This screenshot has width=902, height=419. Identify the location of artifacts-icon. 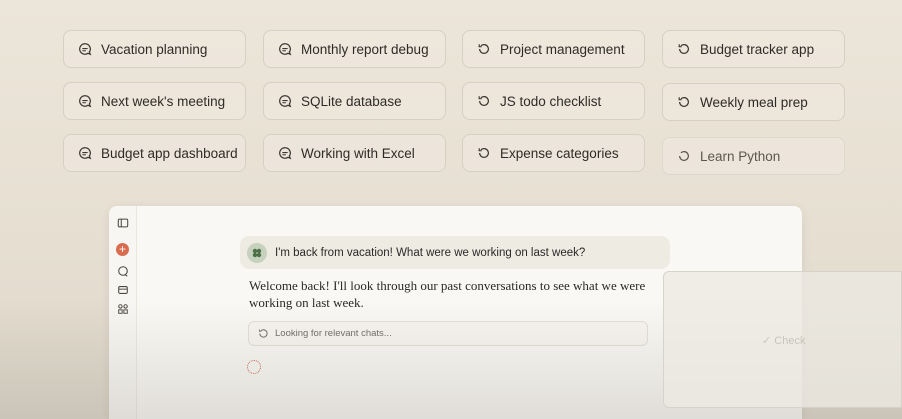
(122, 308).